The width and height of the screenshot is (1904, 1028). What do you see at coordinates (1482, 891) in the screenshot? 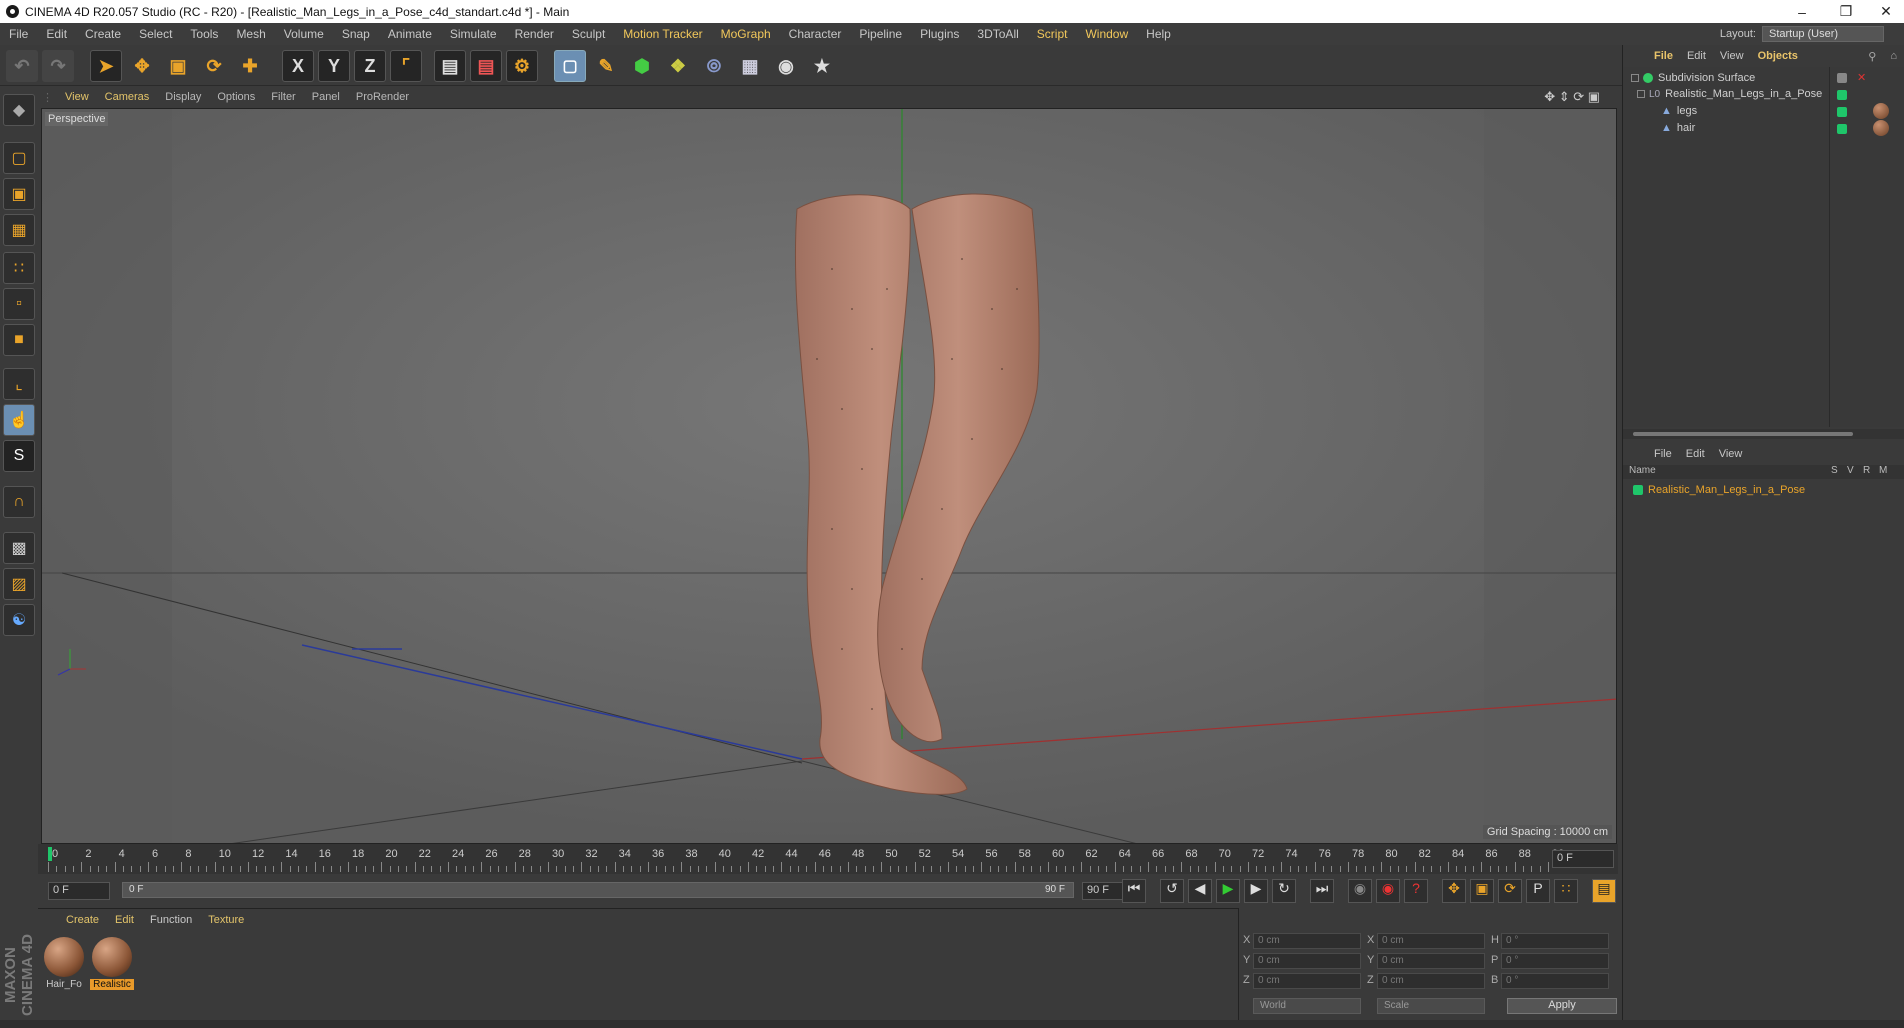
I see `key-scale-icon: ▣` at bounding box center [1482, 891].